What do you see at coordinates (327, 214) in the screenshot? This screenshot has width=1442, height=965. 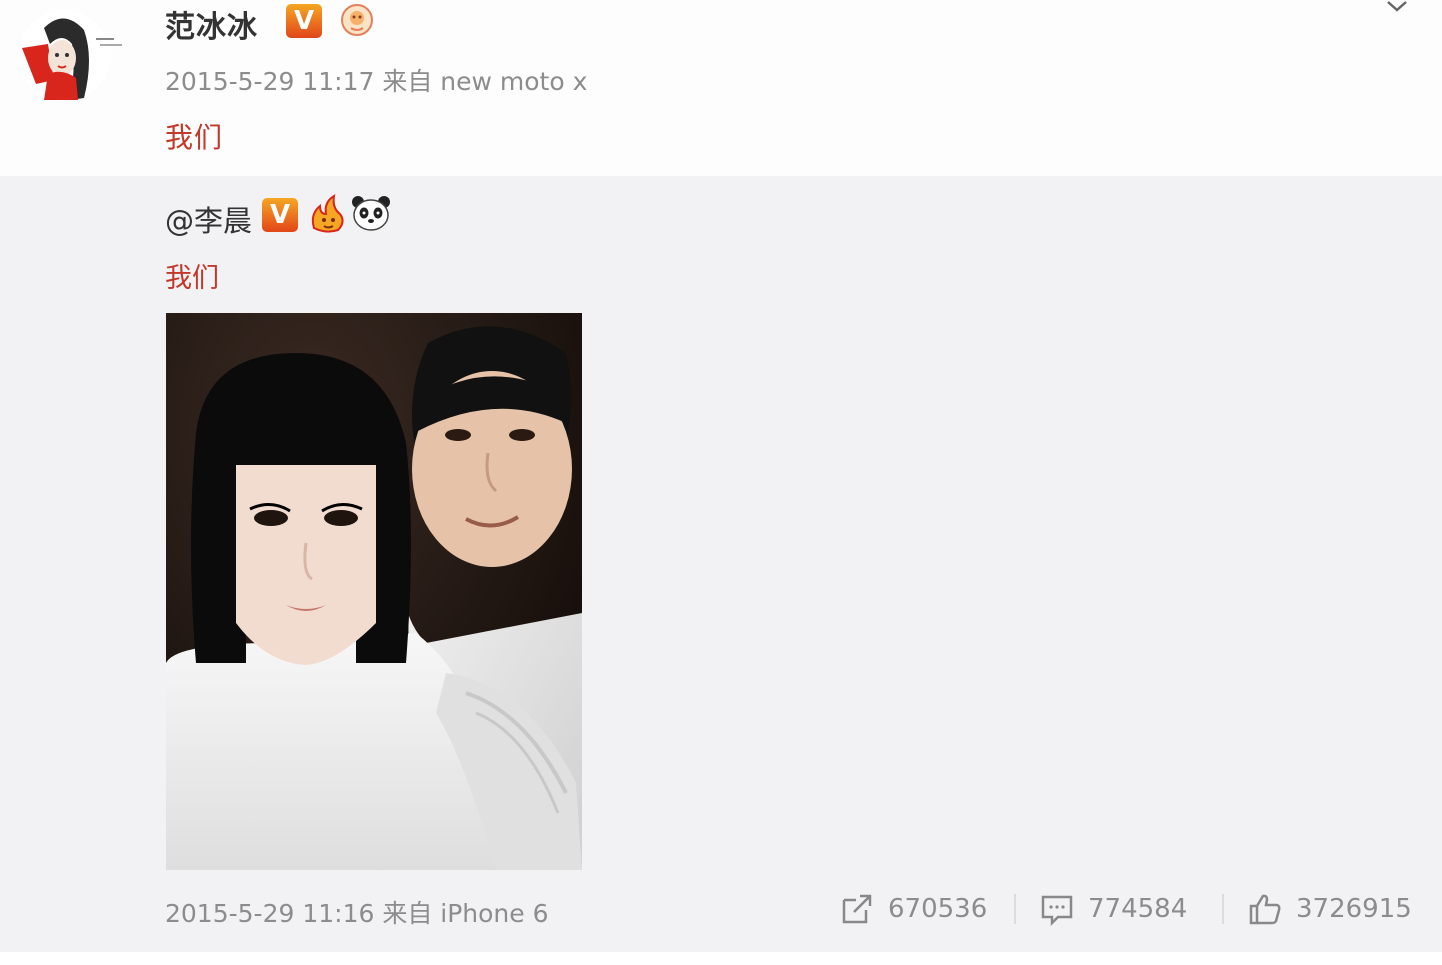 I see `fire-emoji-icon` at bounding box center [327, 214].